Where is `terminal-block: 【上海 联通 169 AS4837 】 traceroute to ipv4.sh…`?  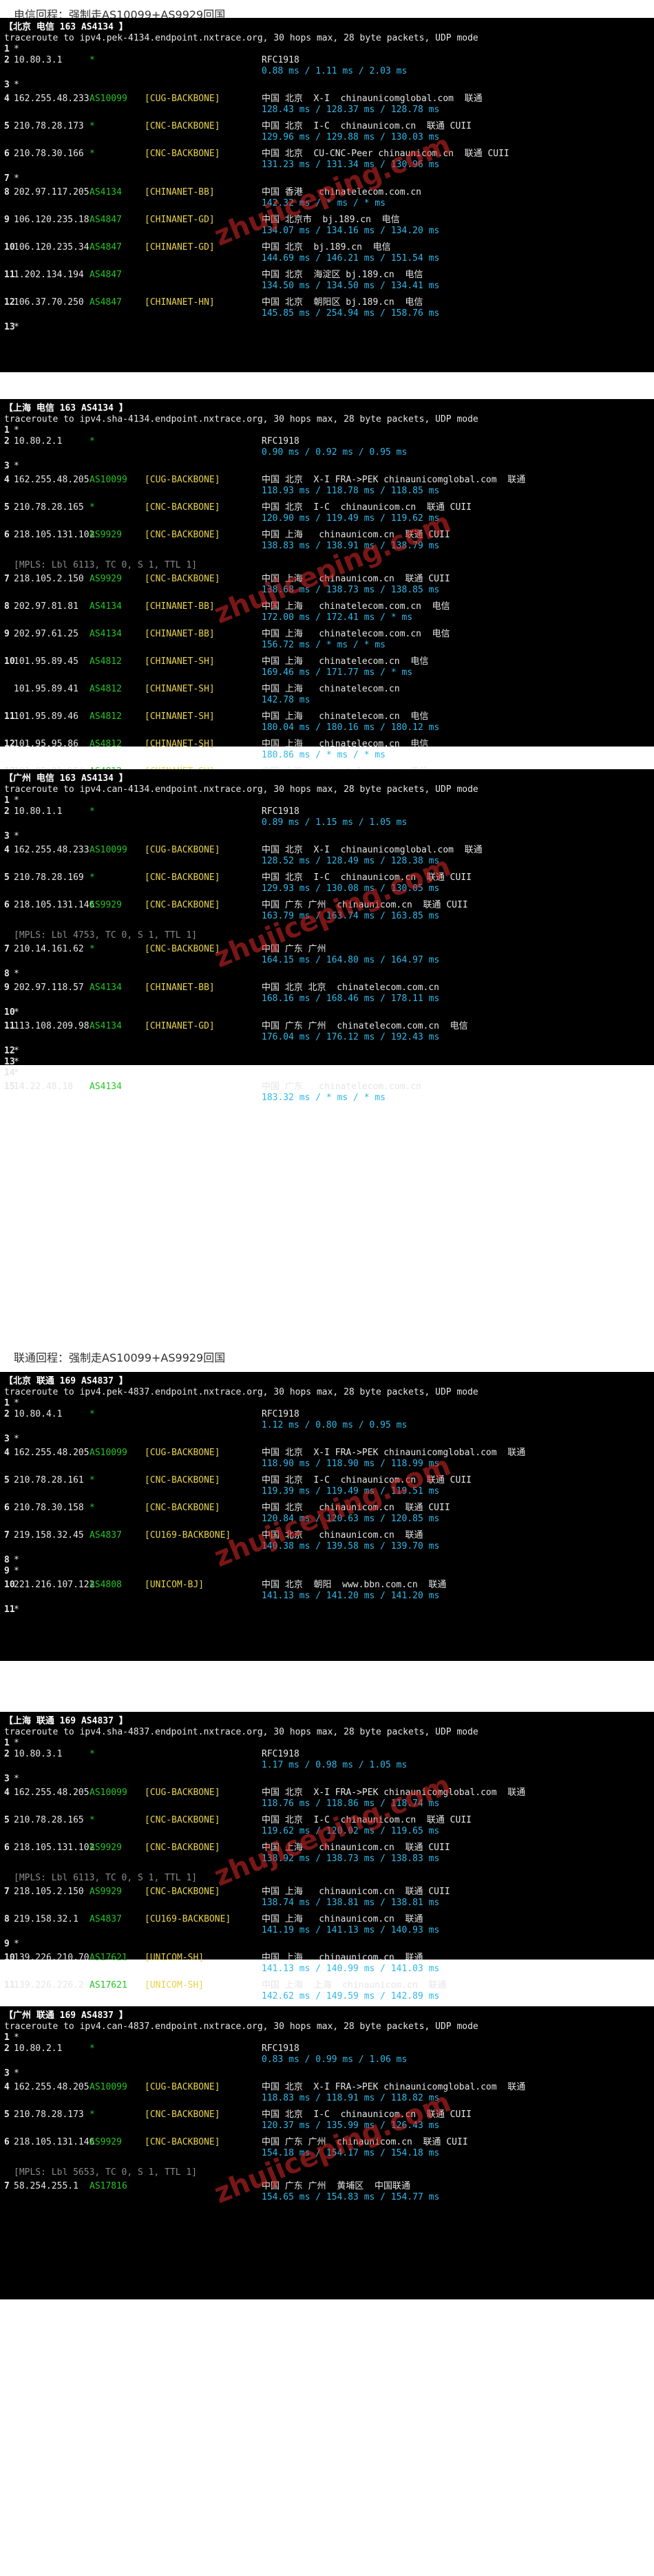
terminal-block: 【上海 联通 169 AS4837 】 traceroute to ipv4.sh… is located at coordinates (327, 1857).